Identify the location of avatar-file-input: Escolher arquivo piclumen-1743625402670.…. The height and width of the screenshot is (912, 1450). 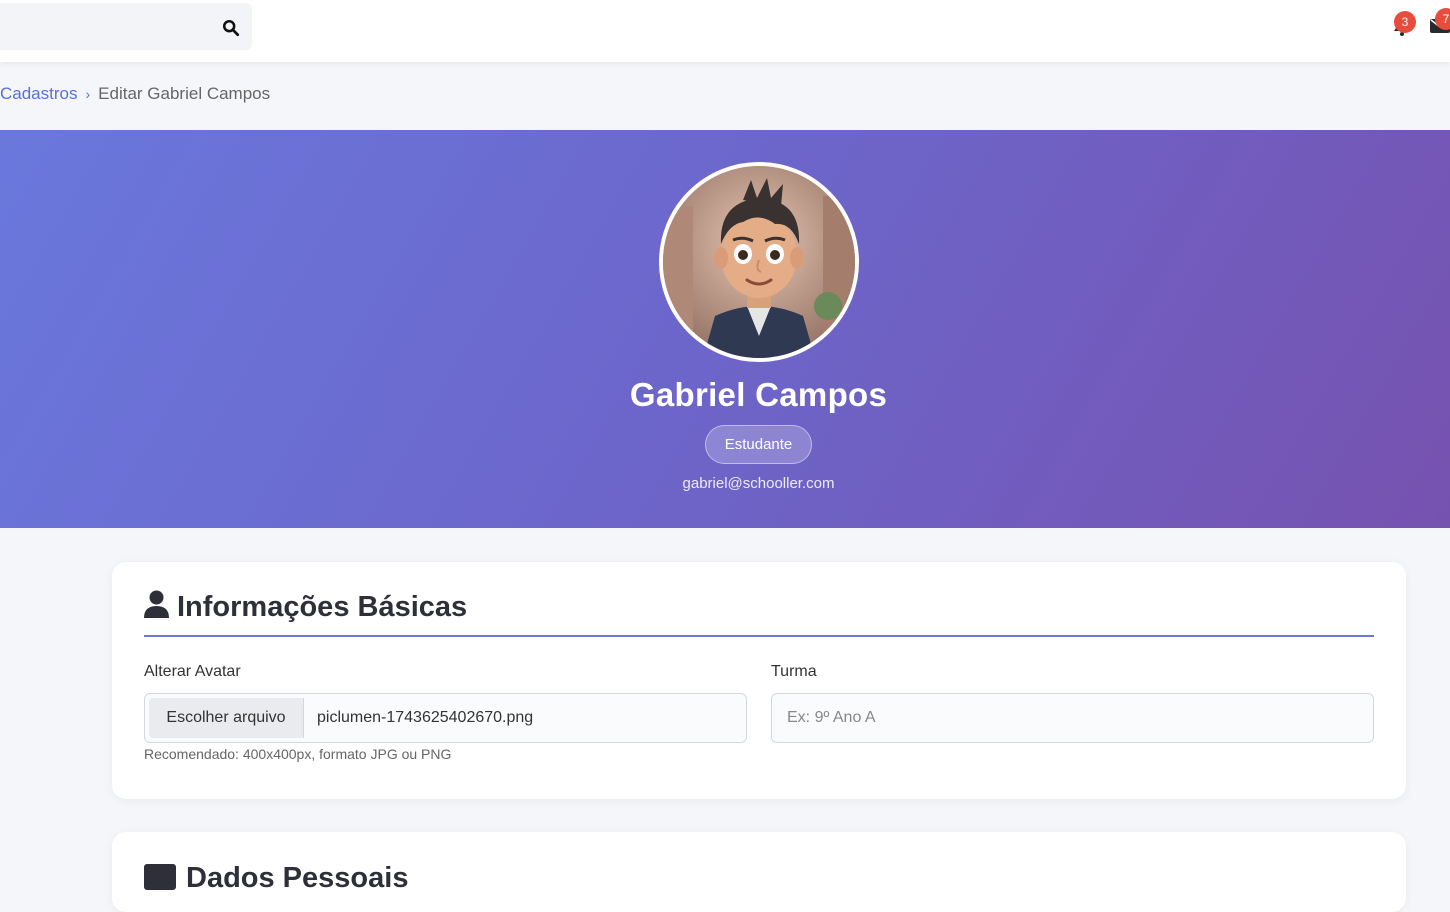
(445, 718).